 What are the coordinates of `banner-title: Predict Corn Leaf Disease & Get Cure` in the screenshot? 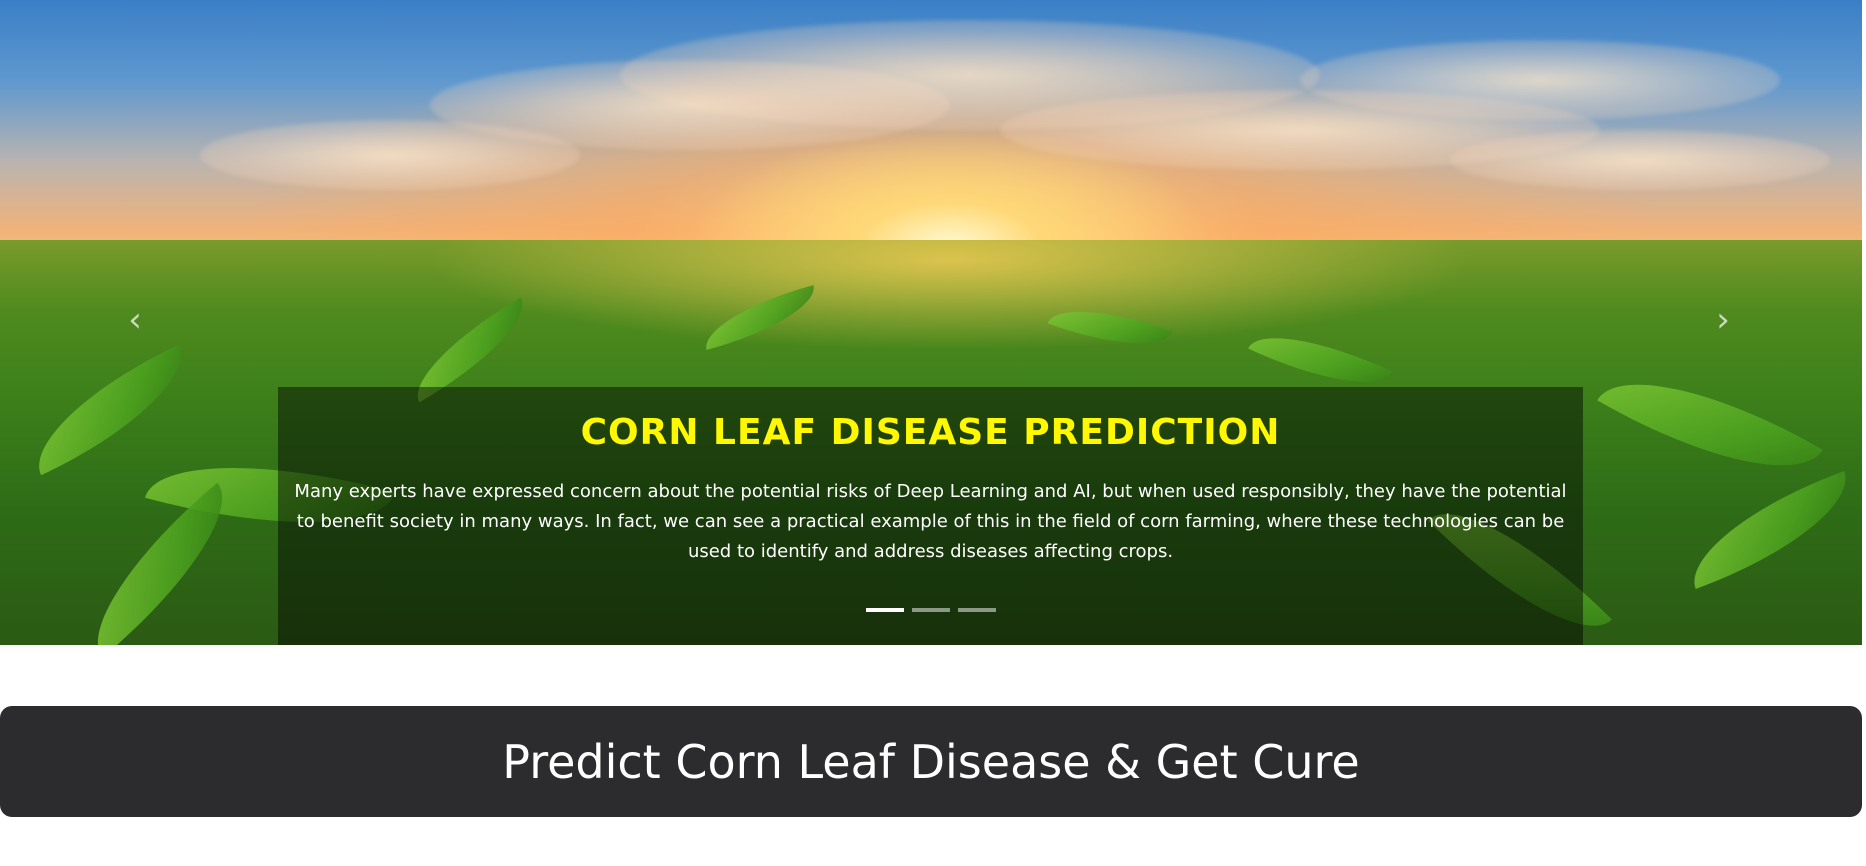 It's located at (931, 761).